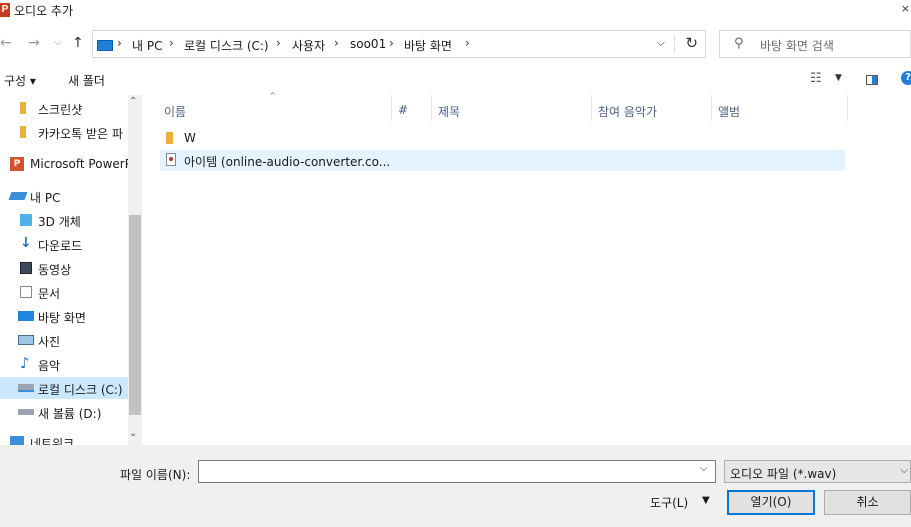  What do you see at coordinates (273, 96) in the screenshot?
I see `sort-ascending-icon: ⌃` at bounding box center [273, 96].